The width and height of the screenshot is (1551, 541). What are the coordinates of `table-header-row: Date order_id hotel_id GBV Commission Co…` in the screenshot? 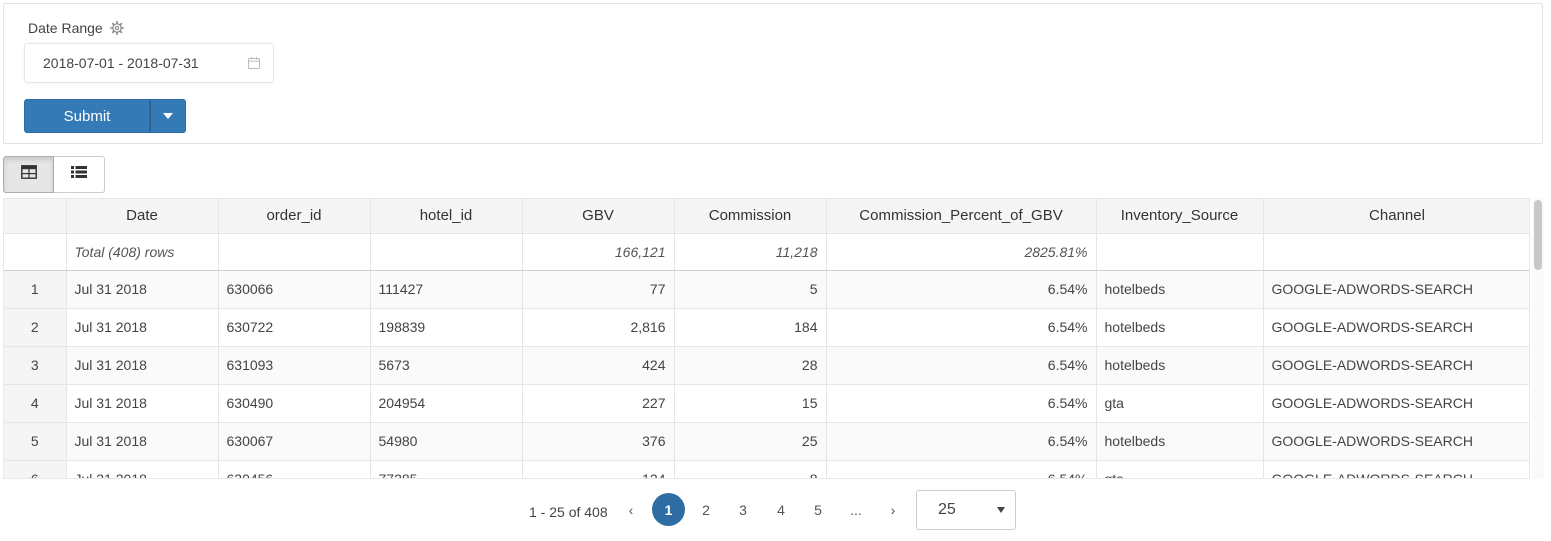 It's located at (766, 216).